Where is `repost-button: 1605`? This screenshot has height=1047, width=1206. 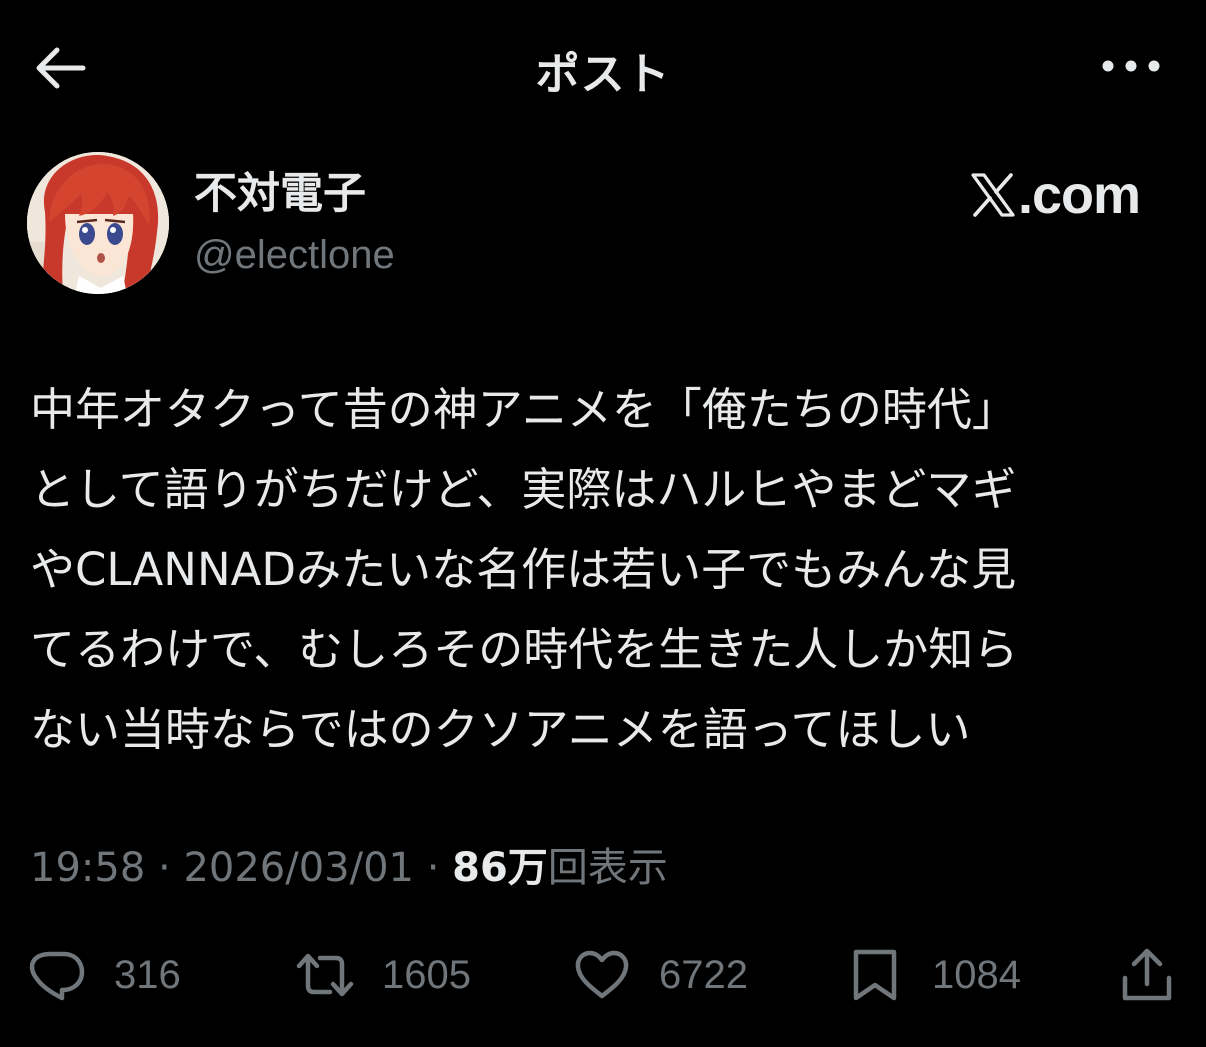
repost-button: 1605 is located at coordinates (383, 975).